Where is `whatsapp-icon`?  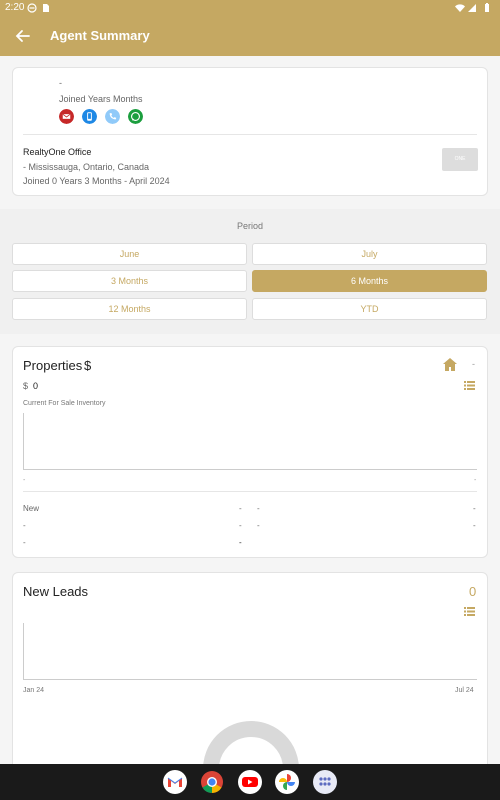
whatsapp-icon is located at coordinates (135, 116).